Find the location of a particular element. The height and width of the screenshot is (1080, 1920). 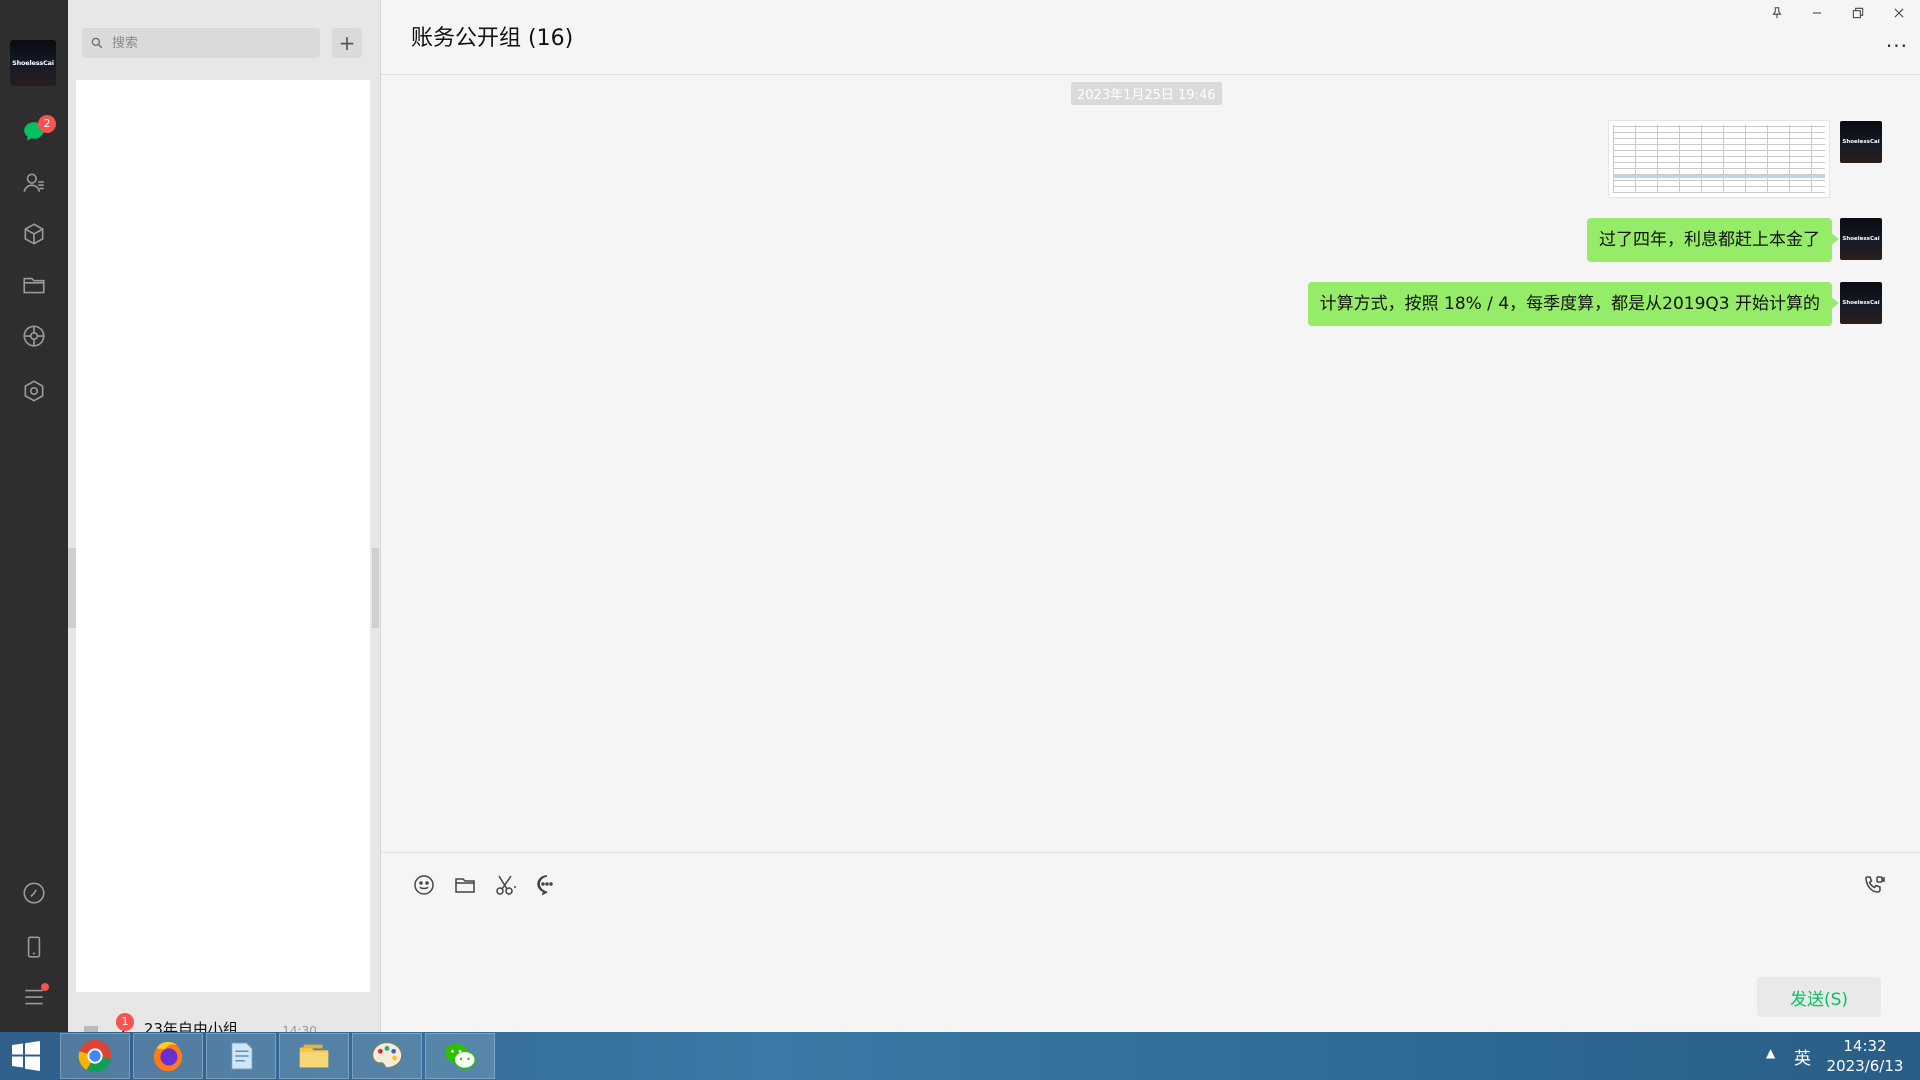

paint-taskbar-button is located at coordinates (387, 1056).